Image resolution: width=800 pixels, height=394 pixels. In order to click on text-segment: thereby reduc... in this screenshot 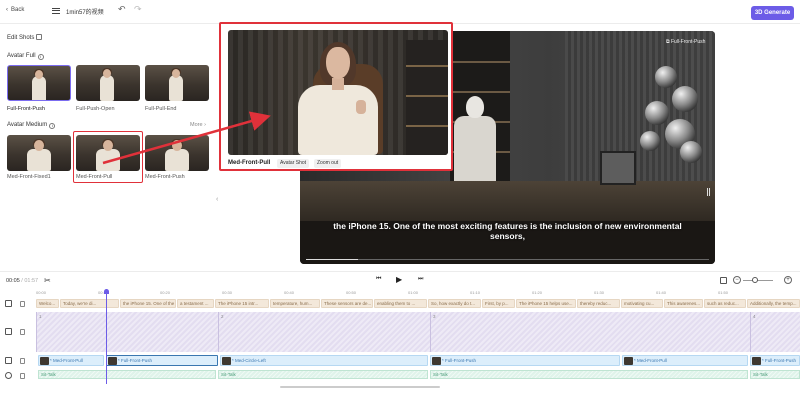, I will do `click(598, 303)`.